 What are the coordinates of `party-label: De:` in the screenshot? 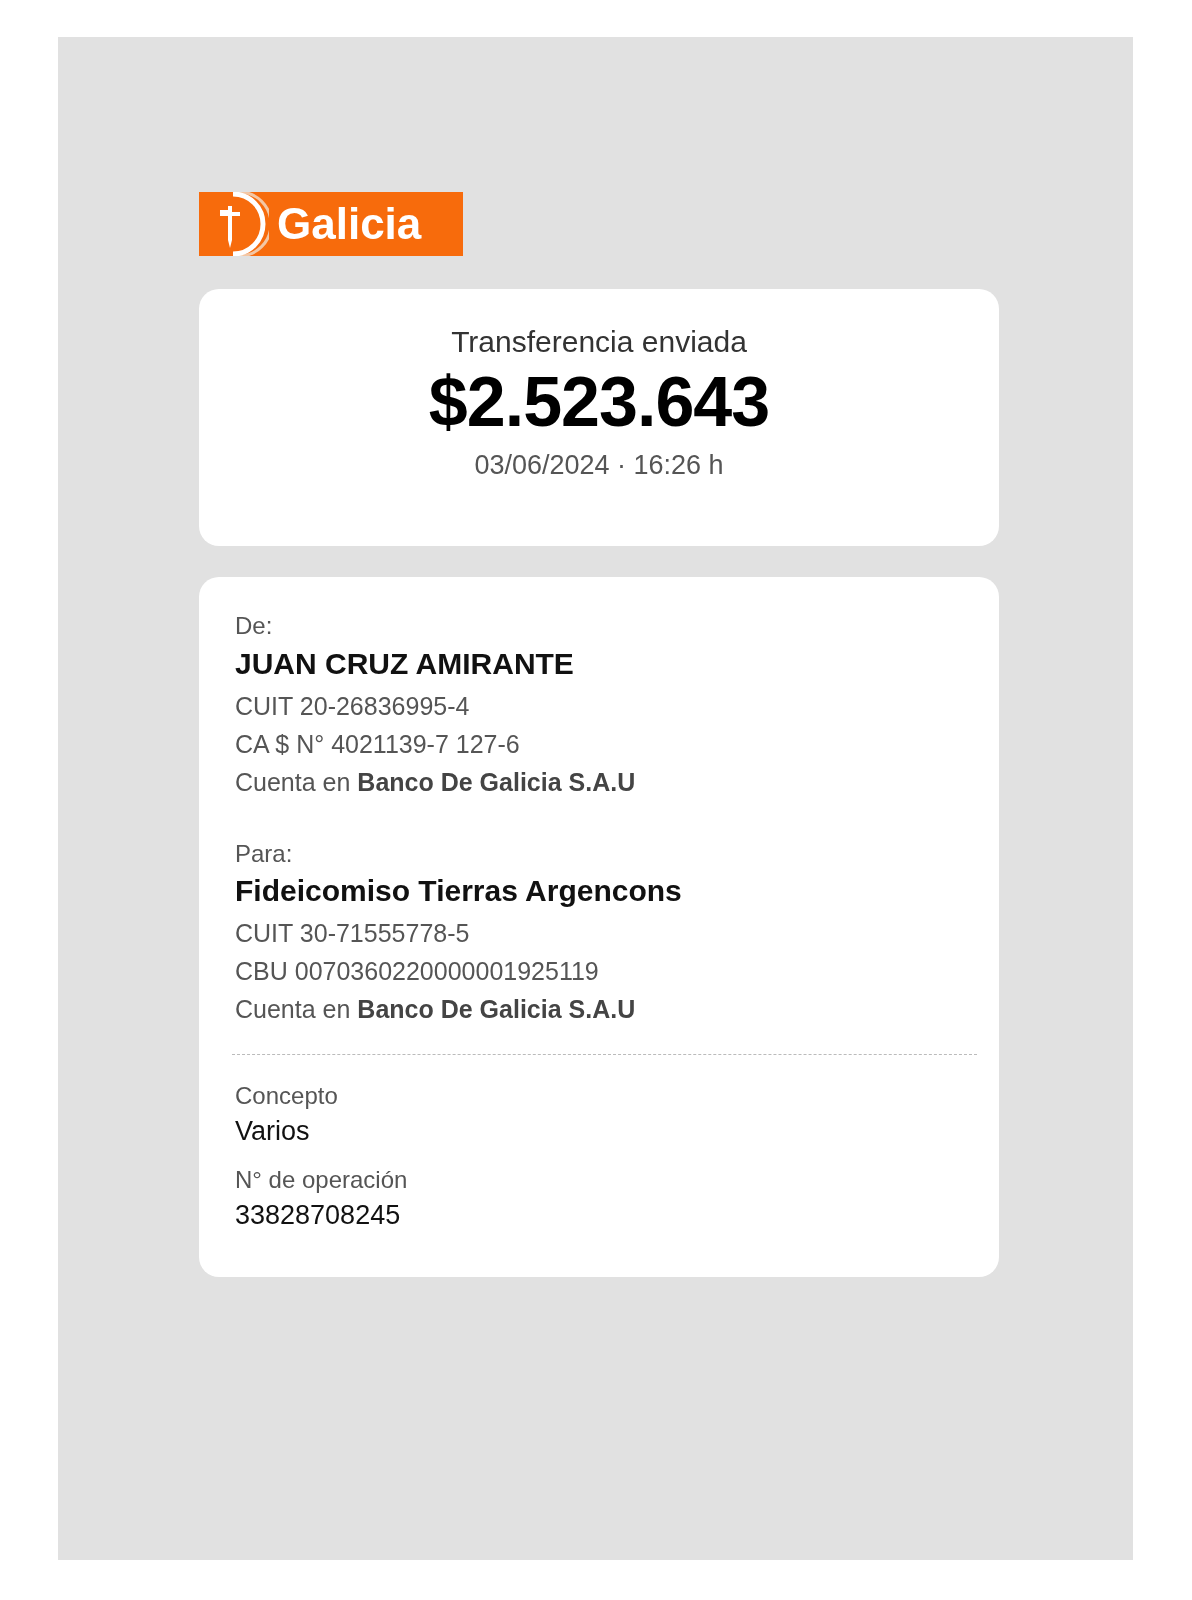 It's located at (254, 626).